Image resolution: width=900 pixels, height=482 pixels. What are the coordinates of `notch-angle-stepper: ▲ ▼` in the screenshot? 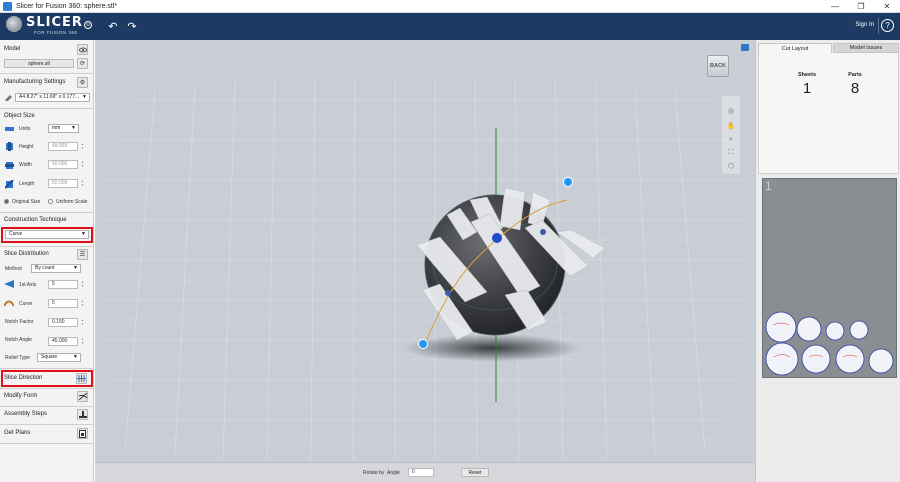 It's located at (82, 341).